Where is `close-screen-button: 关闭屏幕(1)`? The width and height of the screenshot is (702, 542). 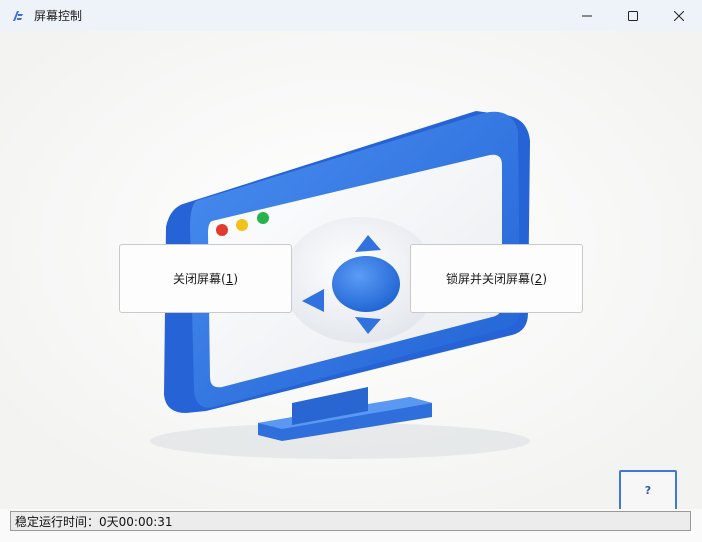 close-screen-button: 关闭屏幕(1) is located at coordinates (205, 278).